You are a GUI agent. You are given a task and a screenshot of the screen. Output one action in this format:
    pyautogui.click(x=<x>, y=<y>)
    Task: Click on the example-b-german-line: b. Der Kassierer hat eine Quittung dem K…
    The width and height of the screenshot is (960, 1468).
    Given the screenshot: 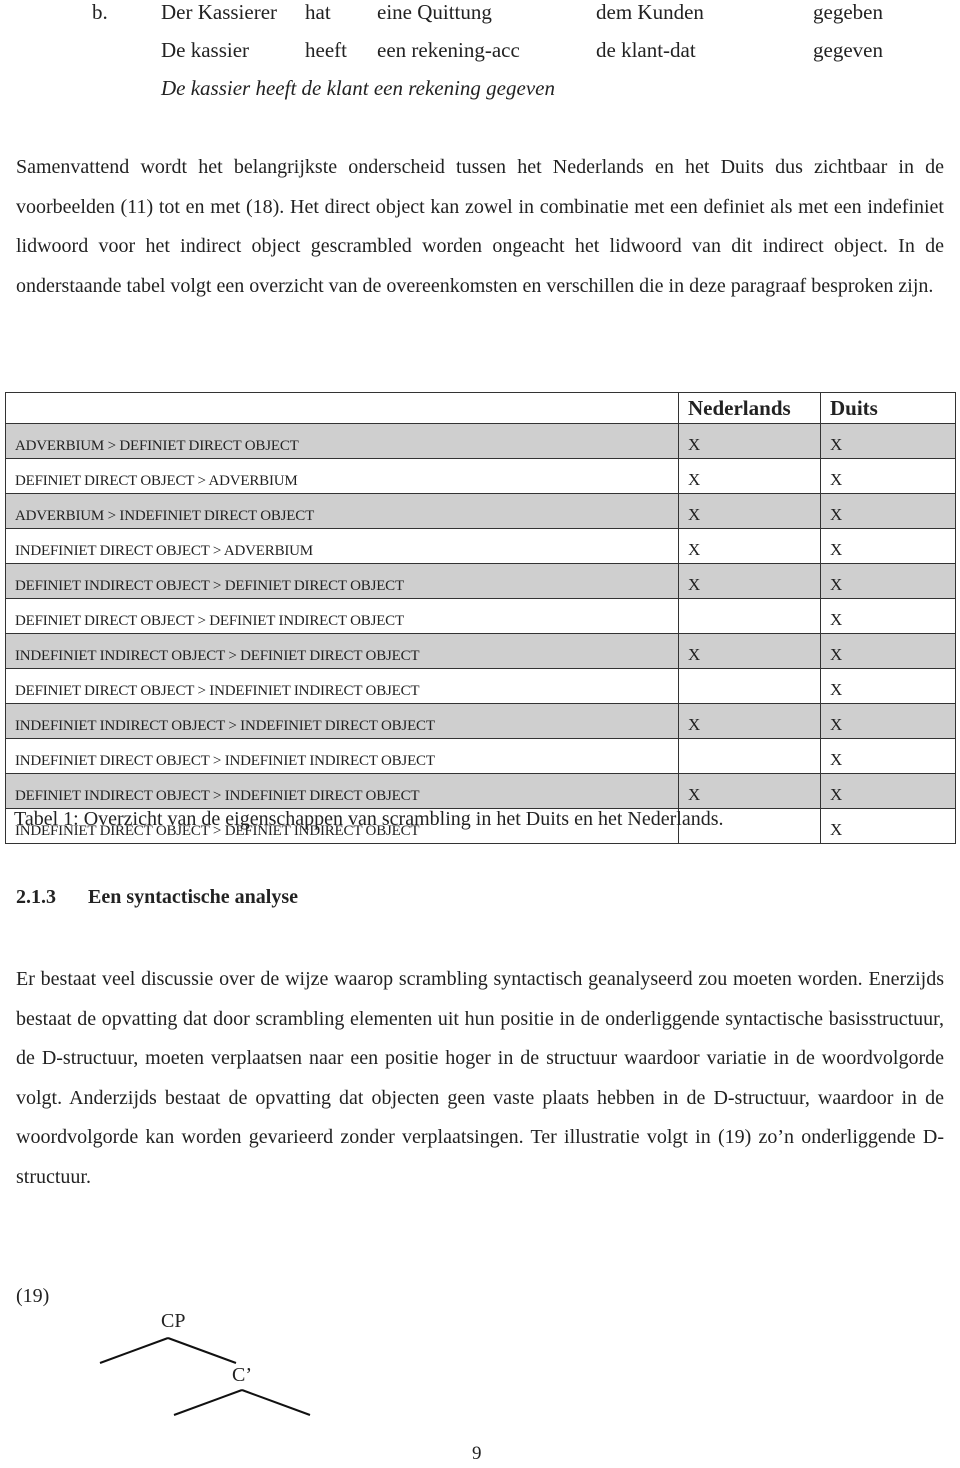 What is the action you would take?
    pyautogui.click(x=480, y=15)
    